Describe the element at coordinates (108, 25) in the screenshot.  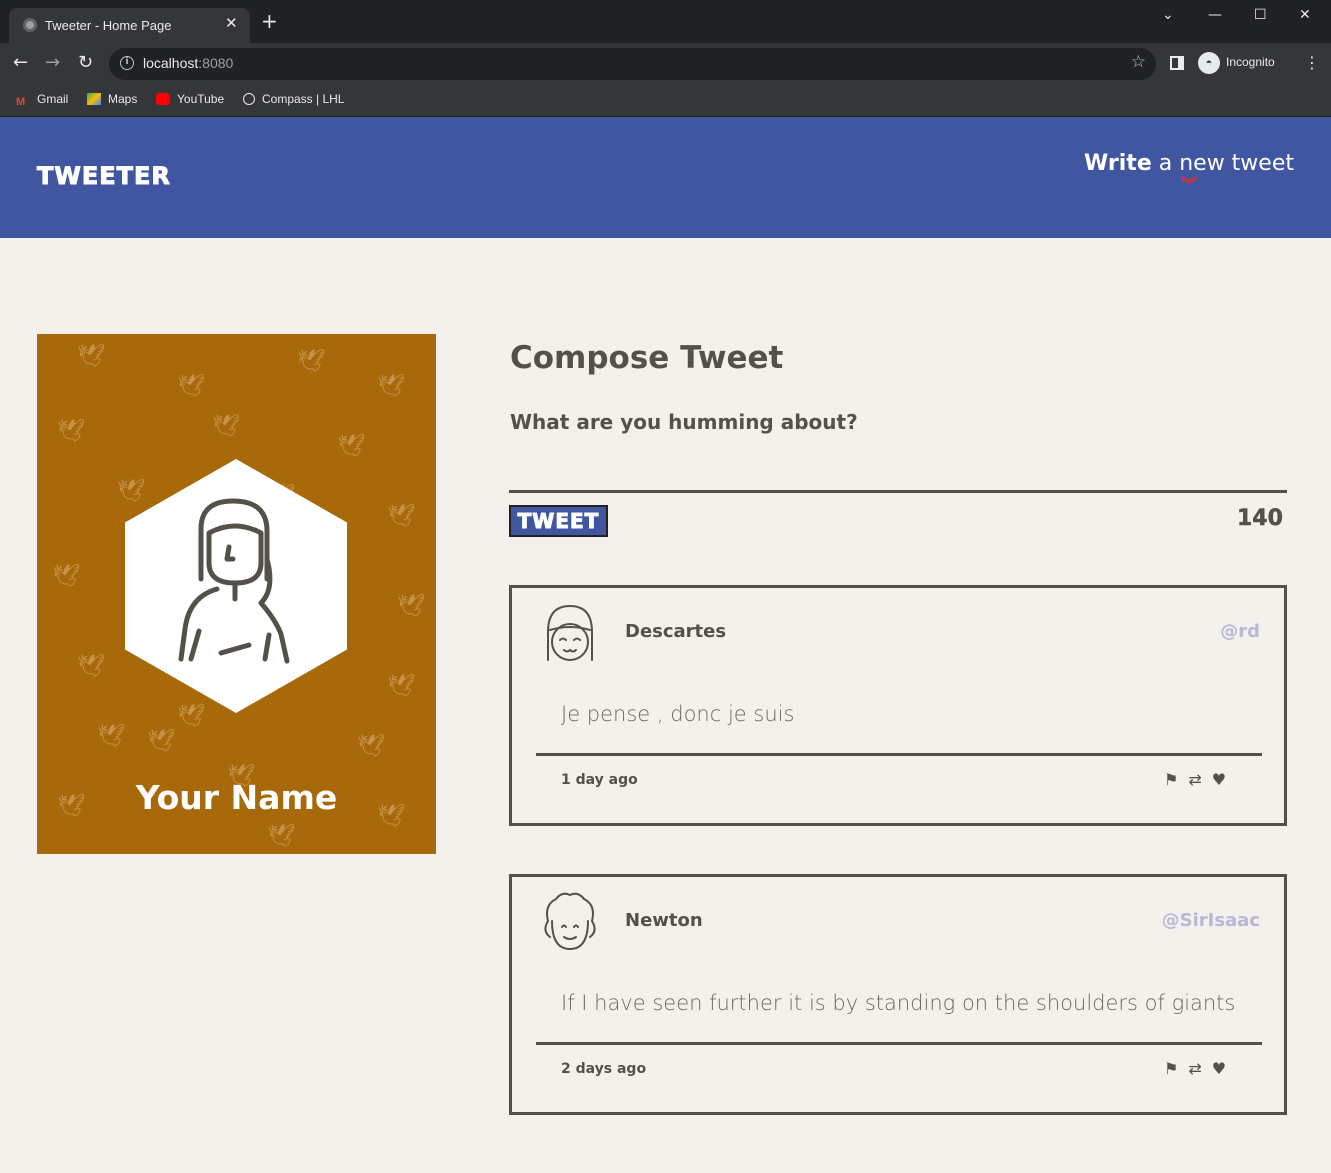
I see `tab-title: Tweeter - Home Page` at that location.